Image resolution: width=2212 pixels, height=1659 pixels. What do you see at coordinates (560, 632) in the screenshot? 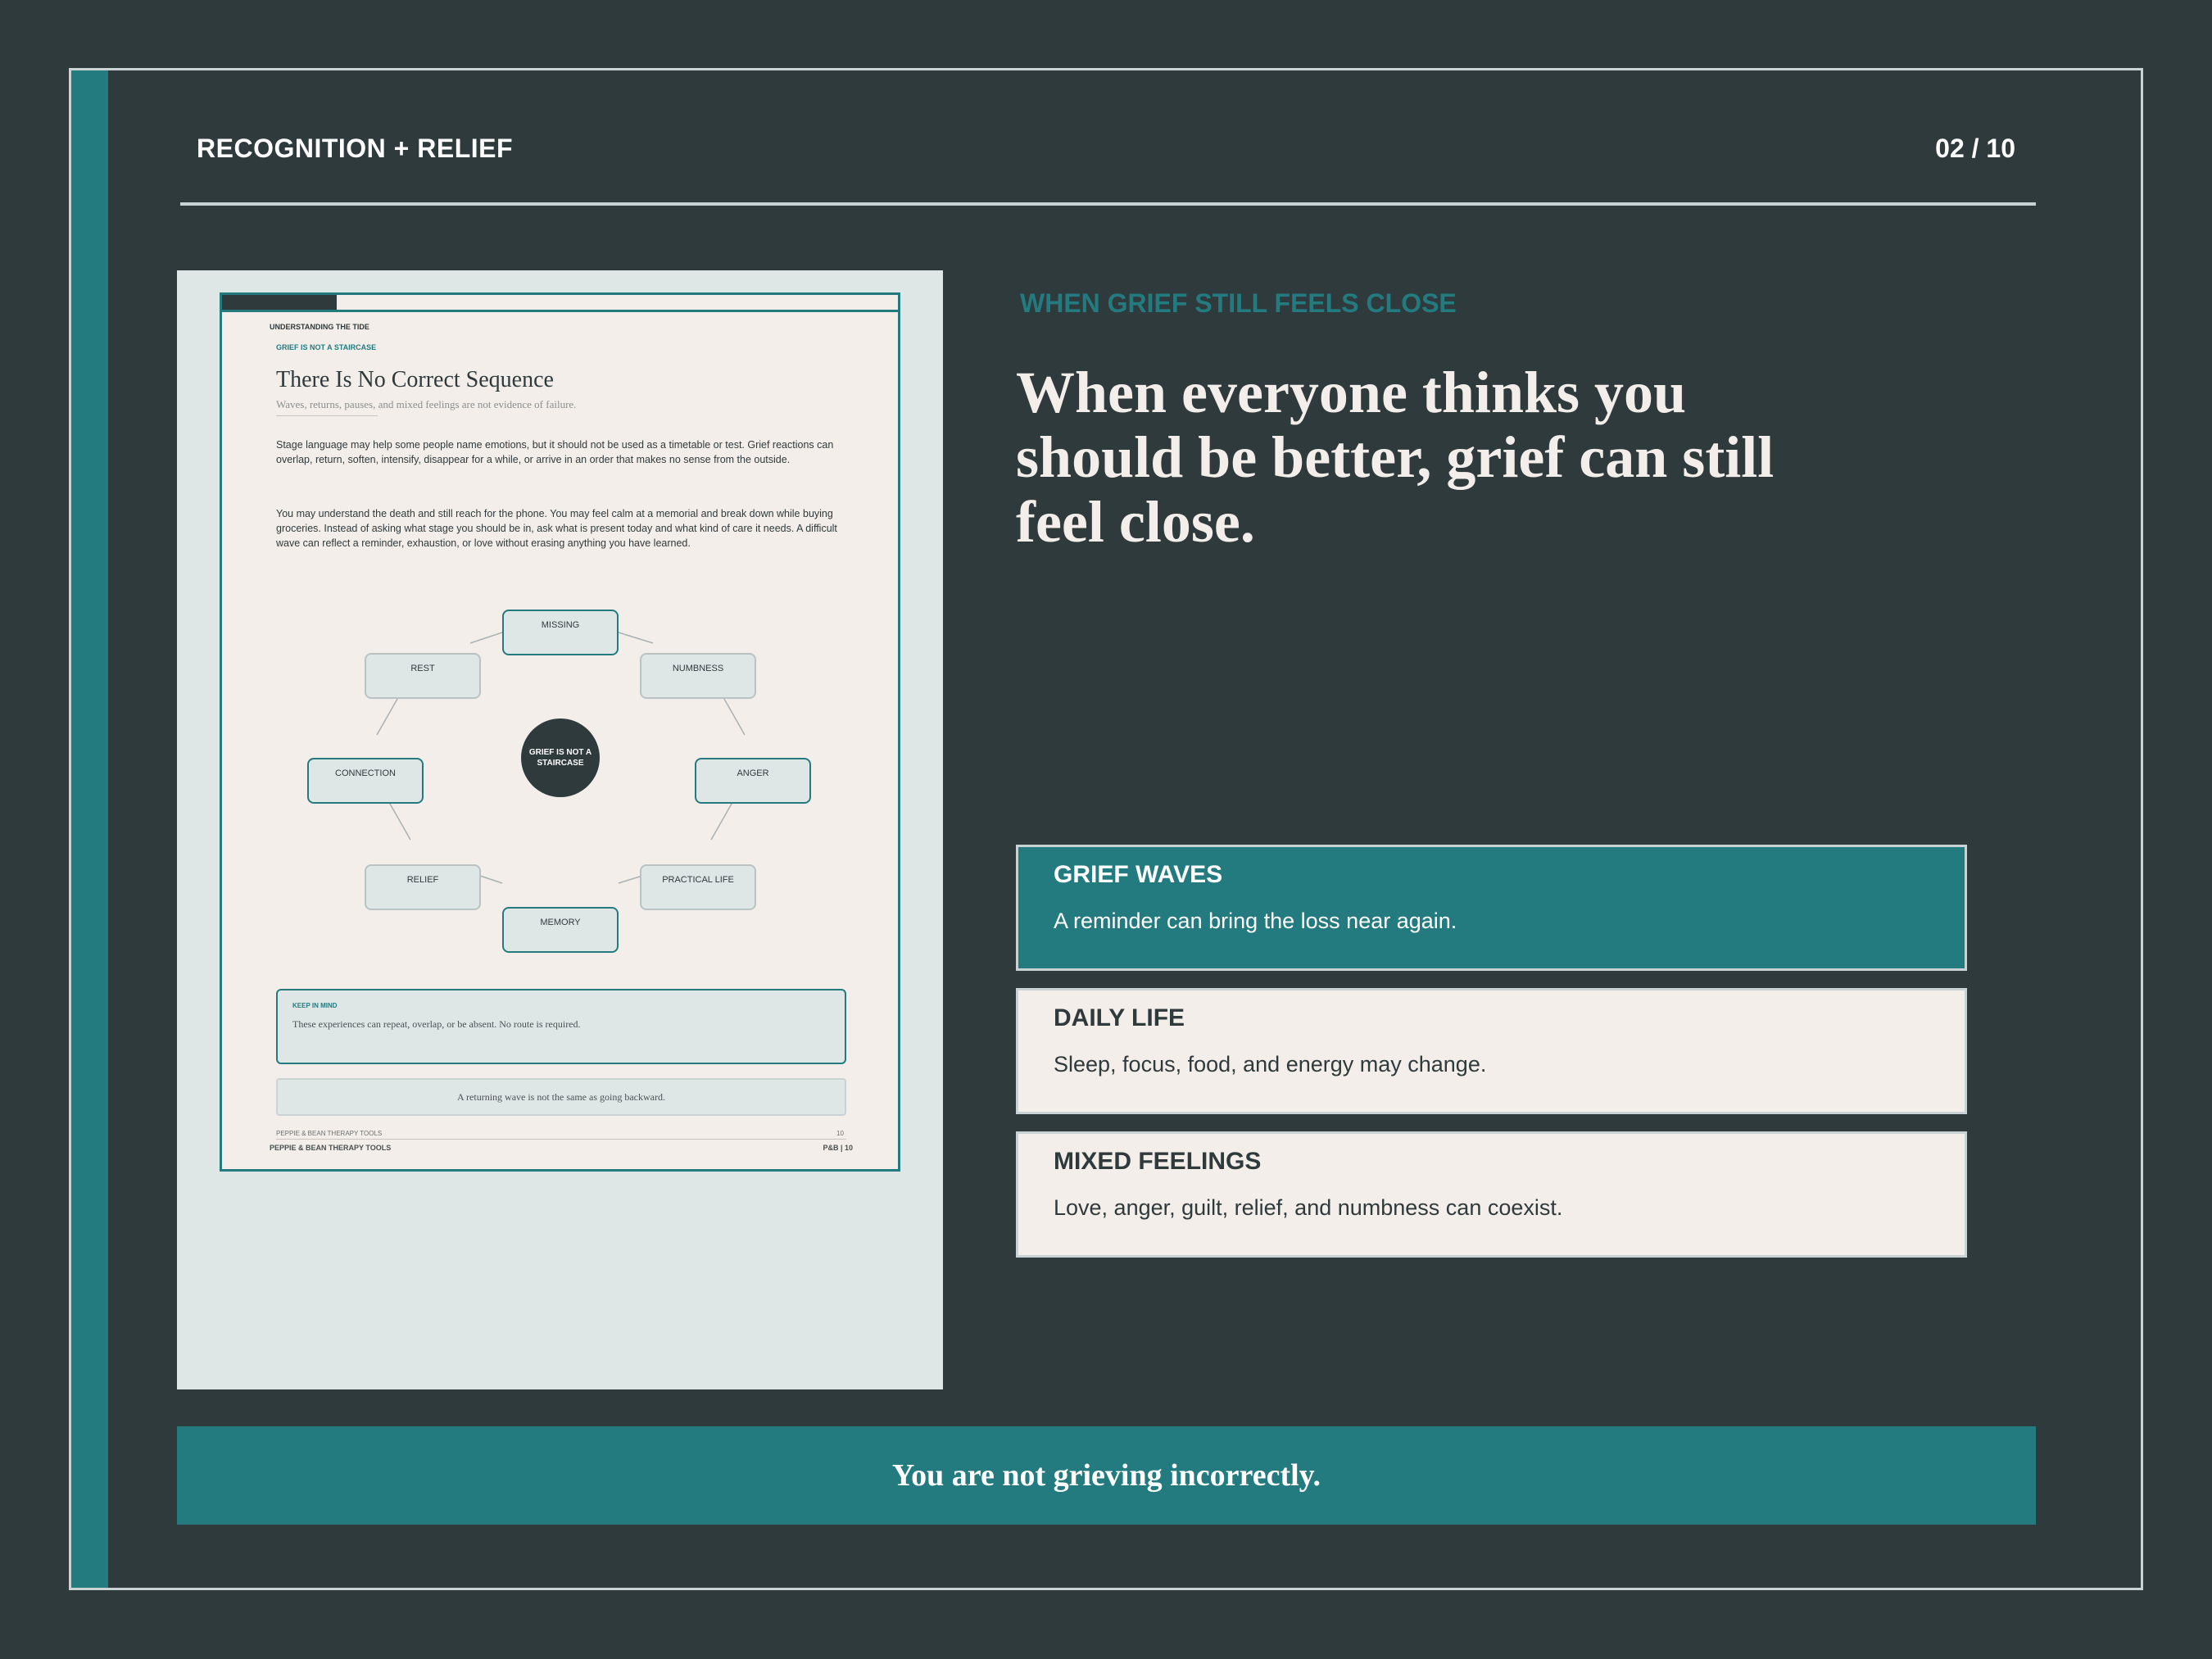
I see `diagram-node-missing: MISSING` at bounding box center [560, 632].